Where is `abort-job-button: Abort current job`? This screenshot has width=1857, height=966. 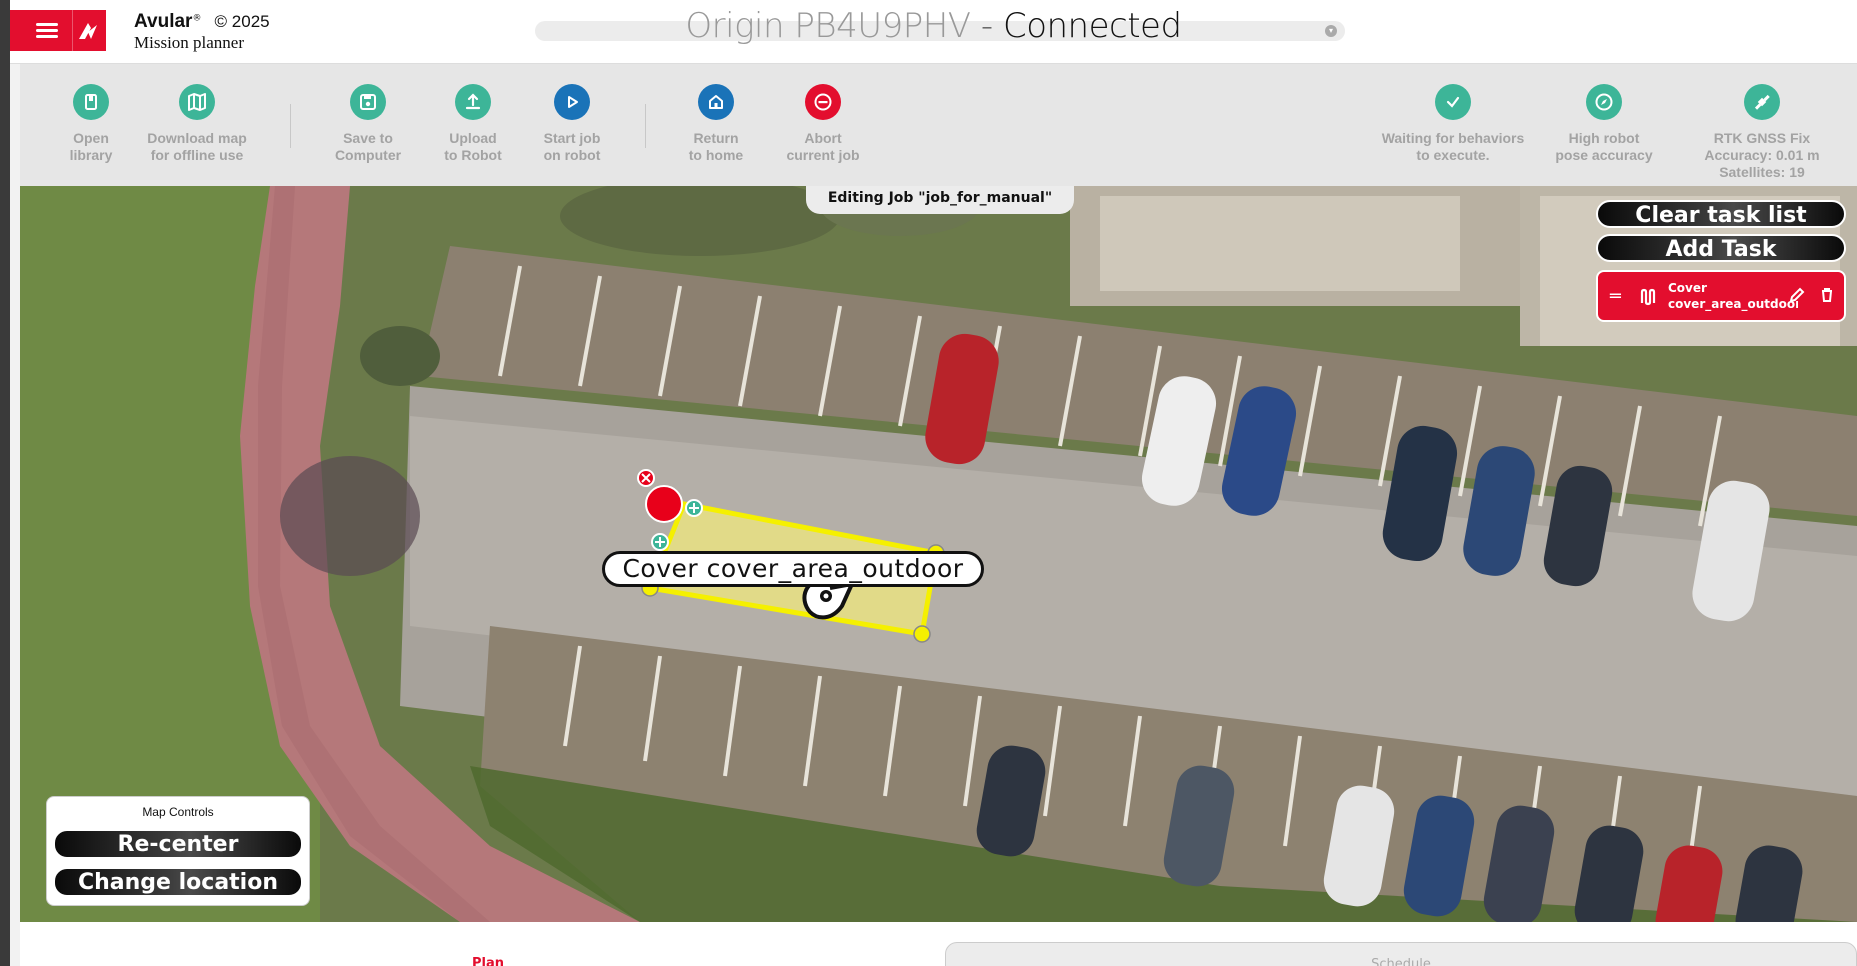 abort-job-button: Abort current job is located at coordinates (823, 124).